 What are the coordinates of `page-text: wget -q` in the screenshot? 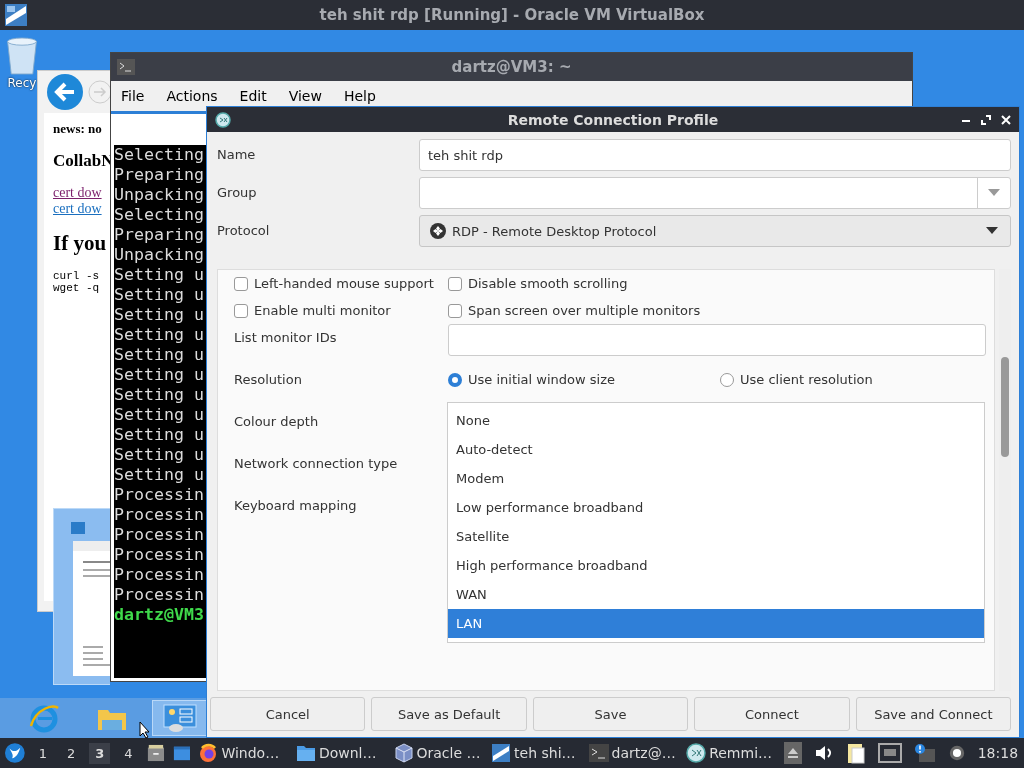 It's located at (76, 288).